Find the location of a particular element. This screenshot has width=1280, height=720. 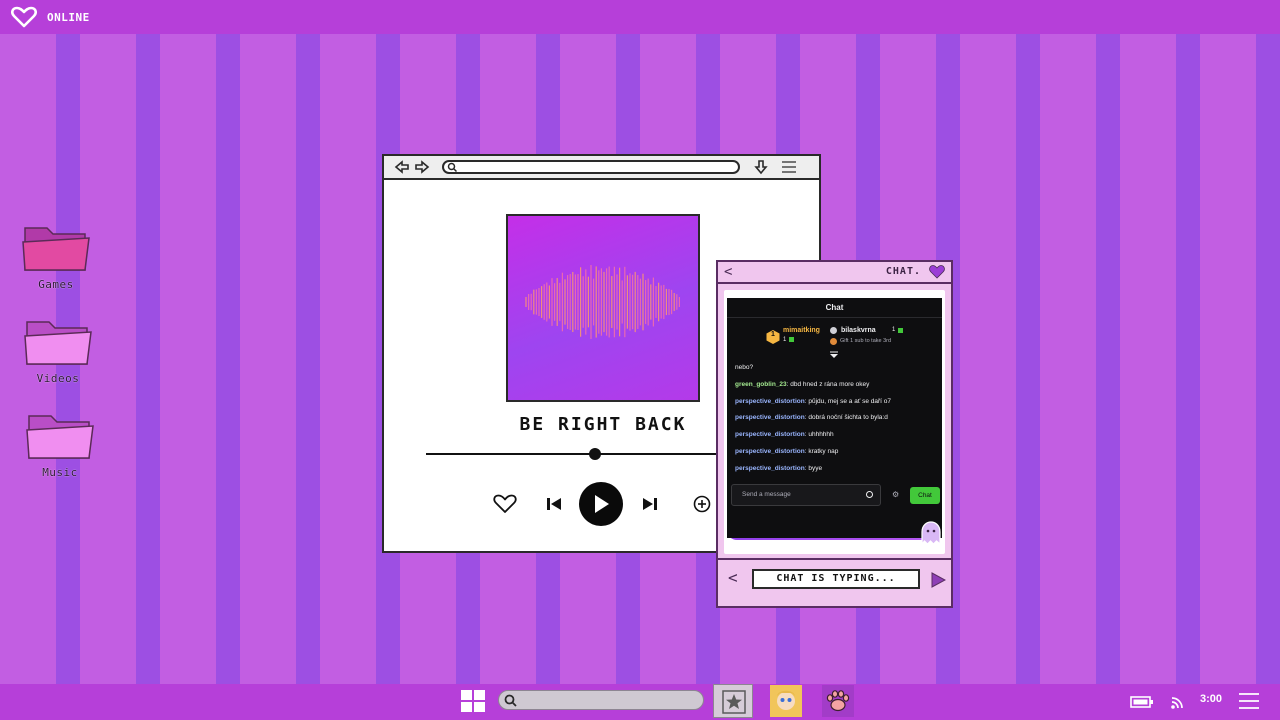

taskbar-search is located at coordinates (601, 700).